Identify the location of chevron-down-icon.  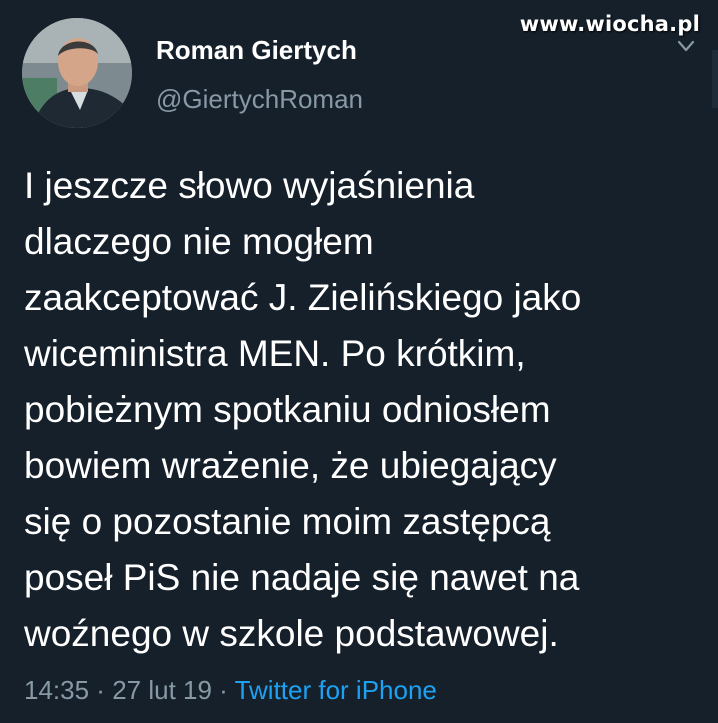
(686, 46).